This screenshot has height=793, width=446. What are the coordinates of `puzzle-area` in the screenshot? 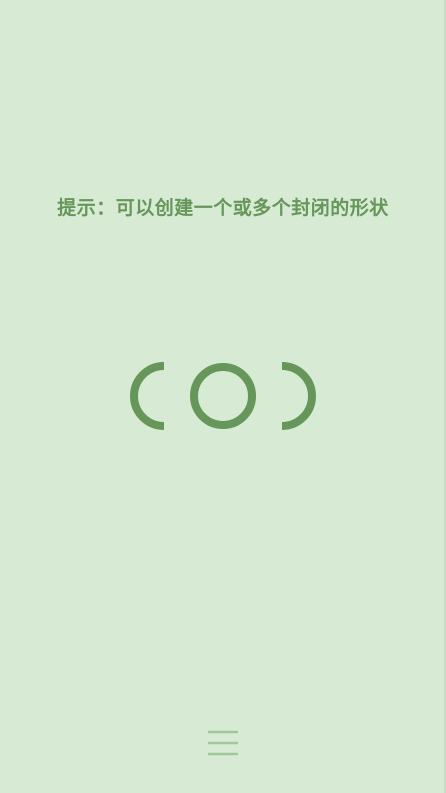 It's located at (223, 396).